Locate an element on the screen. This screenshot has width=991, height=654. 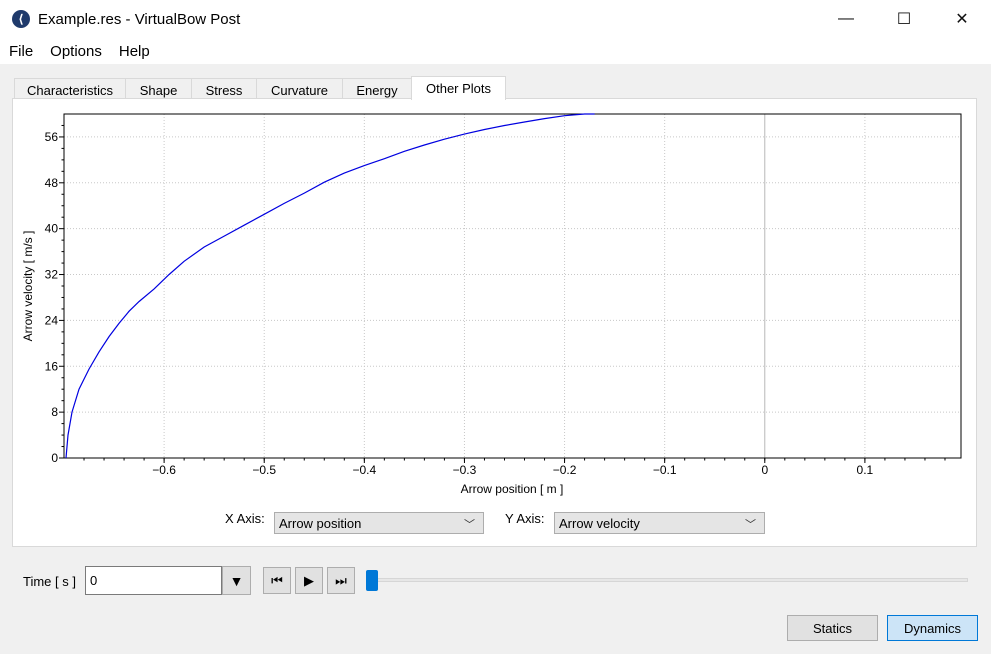
y-tick-label: 0 is located at coordinates (54, 458).